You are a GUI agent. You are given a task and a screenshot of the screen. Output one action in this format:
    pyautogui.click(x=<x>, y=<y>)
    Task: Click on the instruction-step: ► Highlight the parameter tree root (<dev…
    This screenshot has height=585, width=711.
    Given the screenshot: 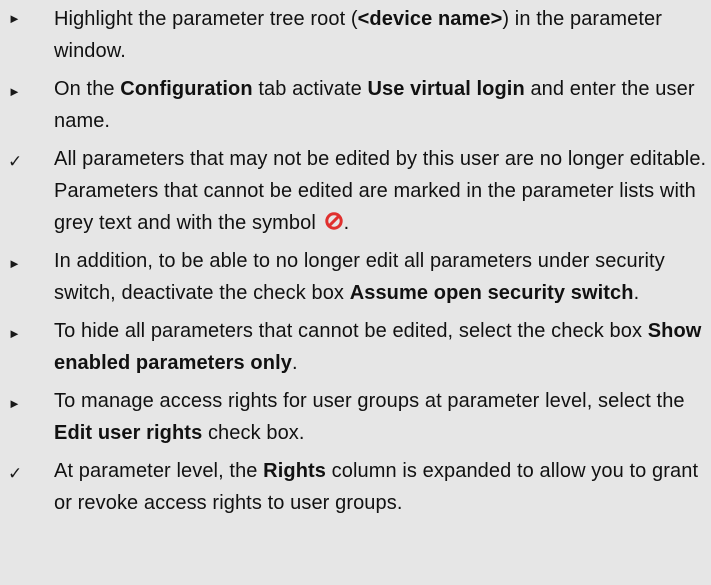 What is the action you would take?
    pyautogui.click(x=355, y=33)
    